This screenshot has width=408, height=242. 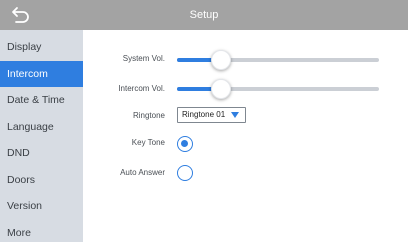 I want to click on back-arrow-icon, so click(x=21, y=15).